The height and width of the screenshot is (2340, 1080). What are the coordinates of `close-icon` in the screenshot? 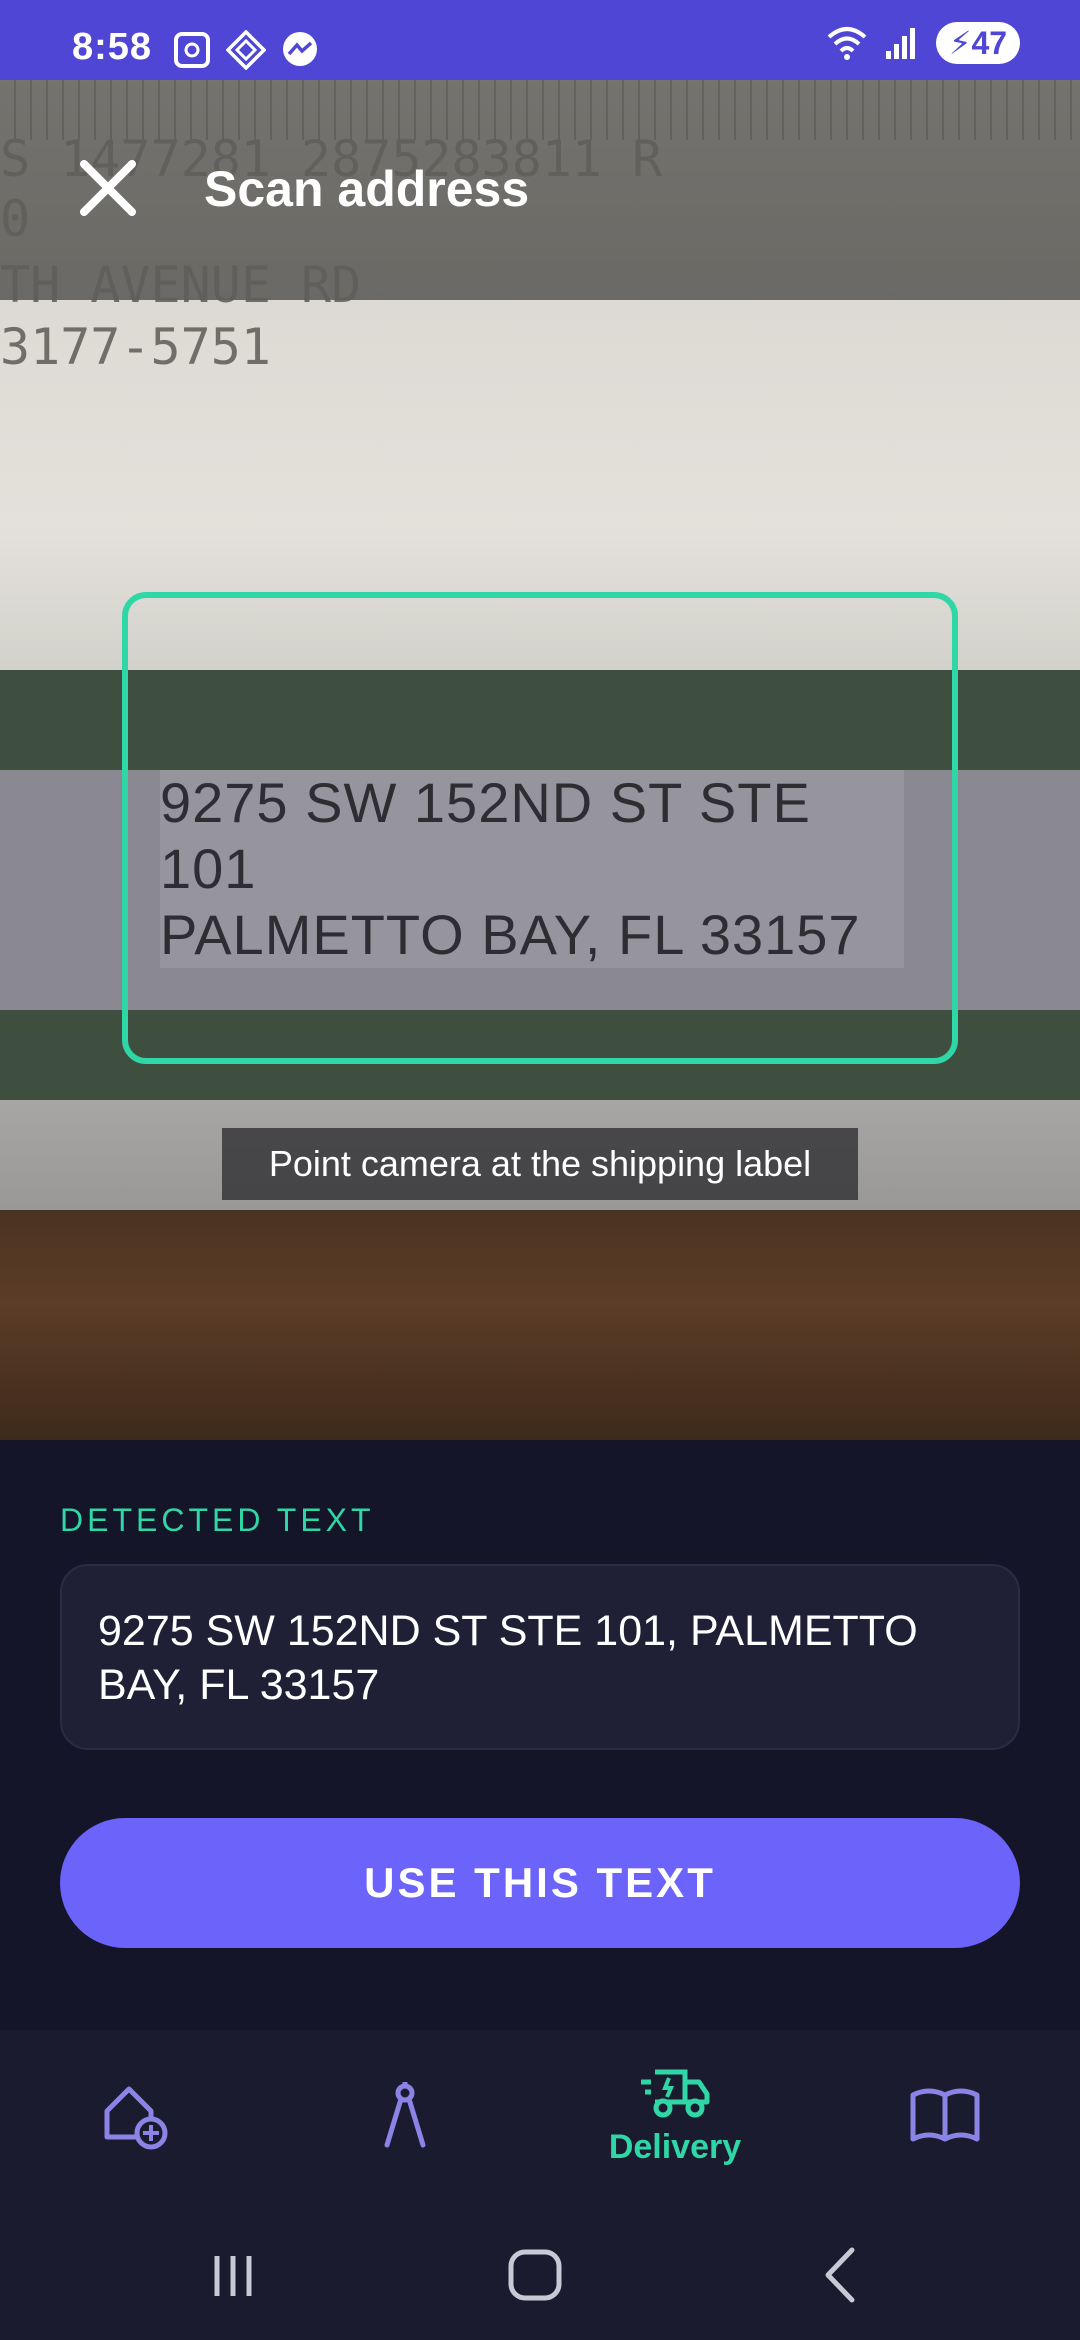 It's located at (108, 188).